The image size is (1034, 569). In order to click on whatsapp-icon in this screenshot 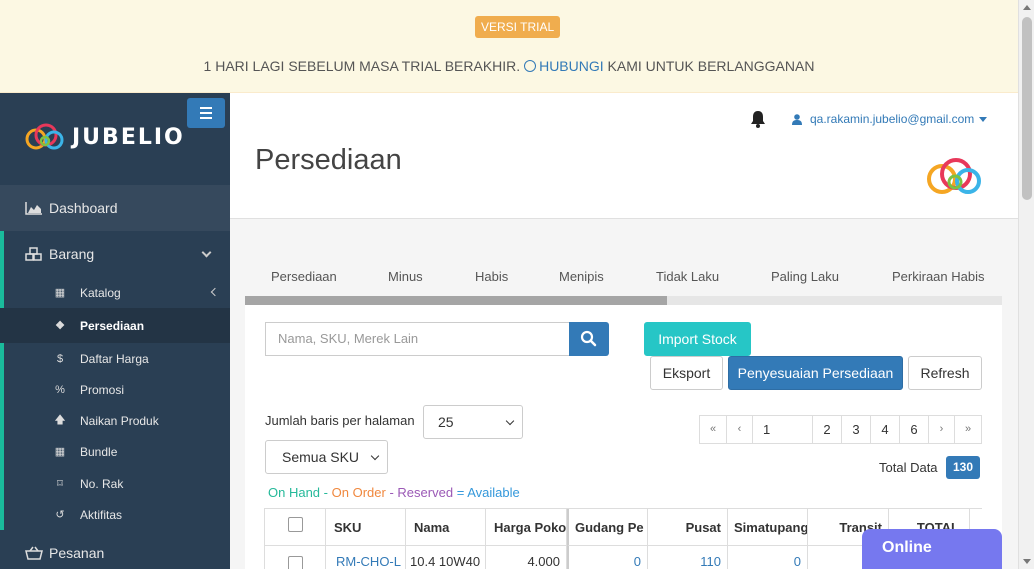, I will do `click(530, 66)`.